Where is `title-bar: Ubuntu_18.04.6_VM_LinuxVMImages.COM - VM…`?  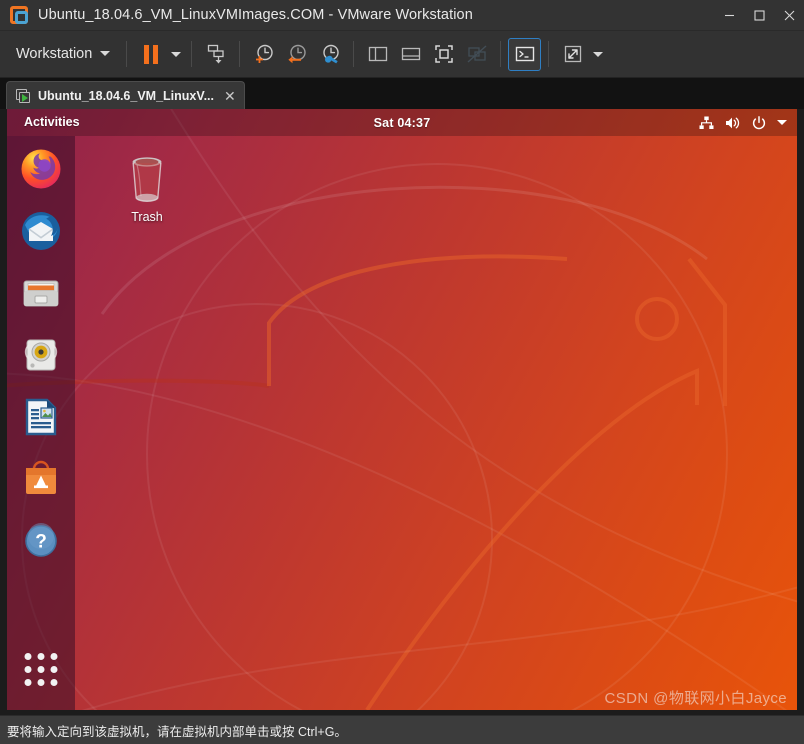
title-bar: Ubuntu_18.04.6_VM_LinuxVMImages.COM - VM… is located at coordinates (402, 15).